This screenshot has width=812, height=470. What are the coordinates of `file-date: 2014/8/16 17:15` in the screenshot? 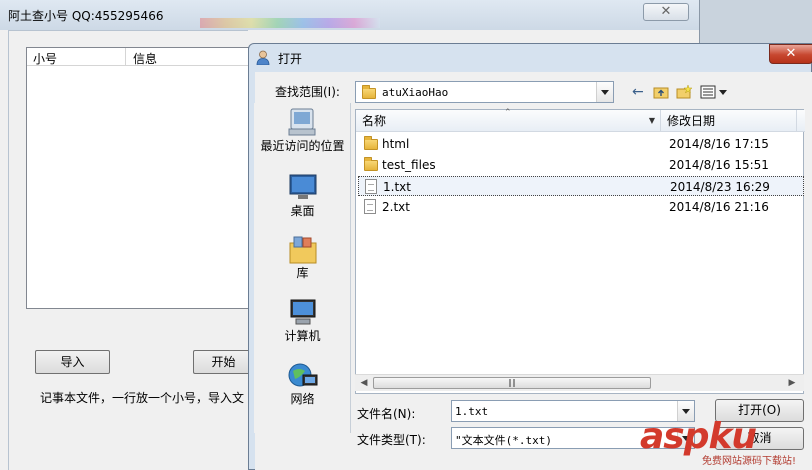 It's located at (719, 144).